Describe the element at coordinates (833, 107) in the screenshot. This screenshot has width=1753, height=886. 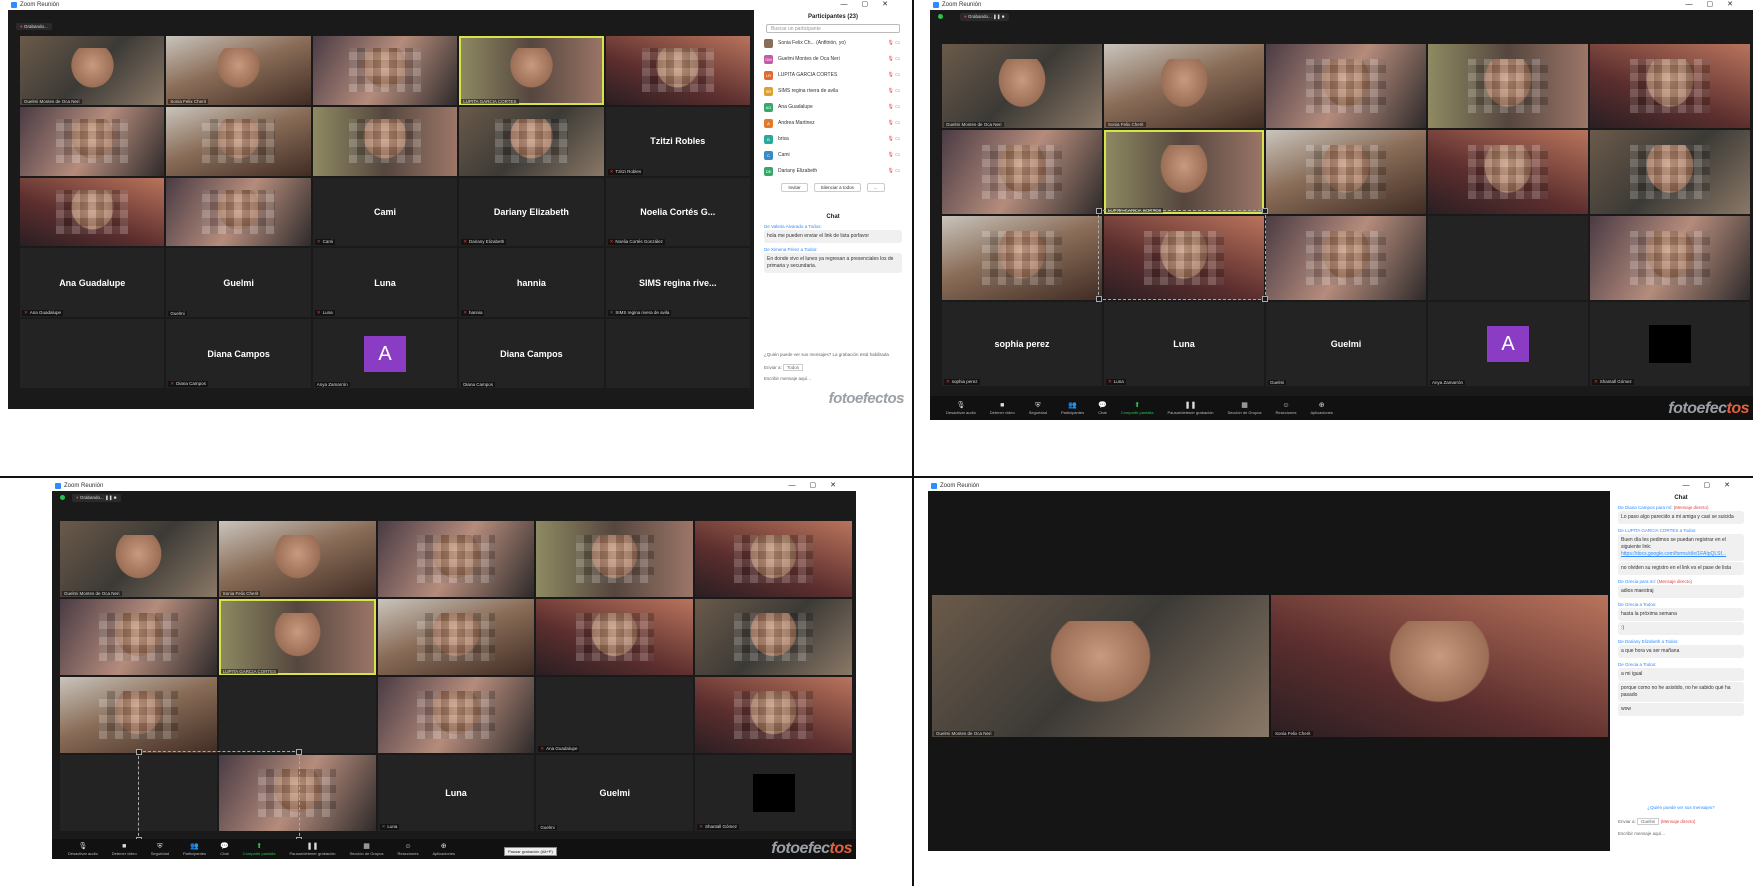
I see `participant-row: AG Ana Guadalupe 🎙 ▭` at that location.